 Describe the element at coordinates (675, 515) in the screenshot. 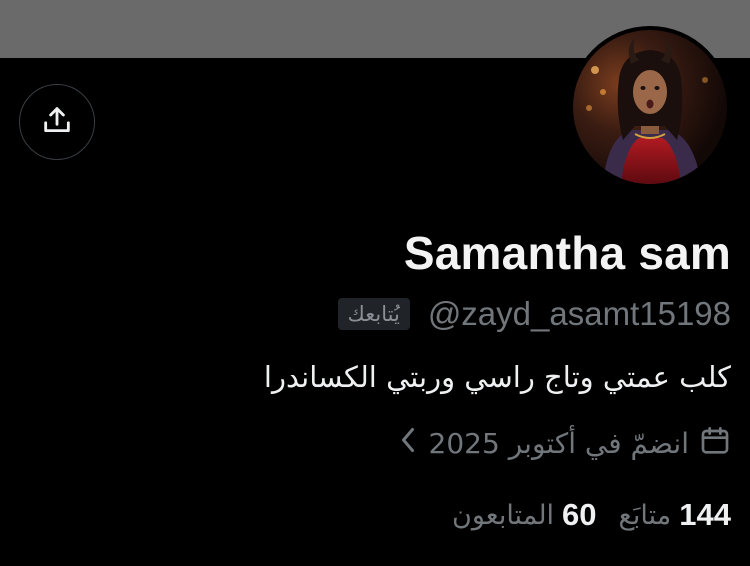

I see `following-stat: 144 متابَع` at that location.